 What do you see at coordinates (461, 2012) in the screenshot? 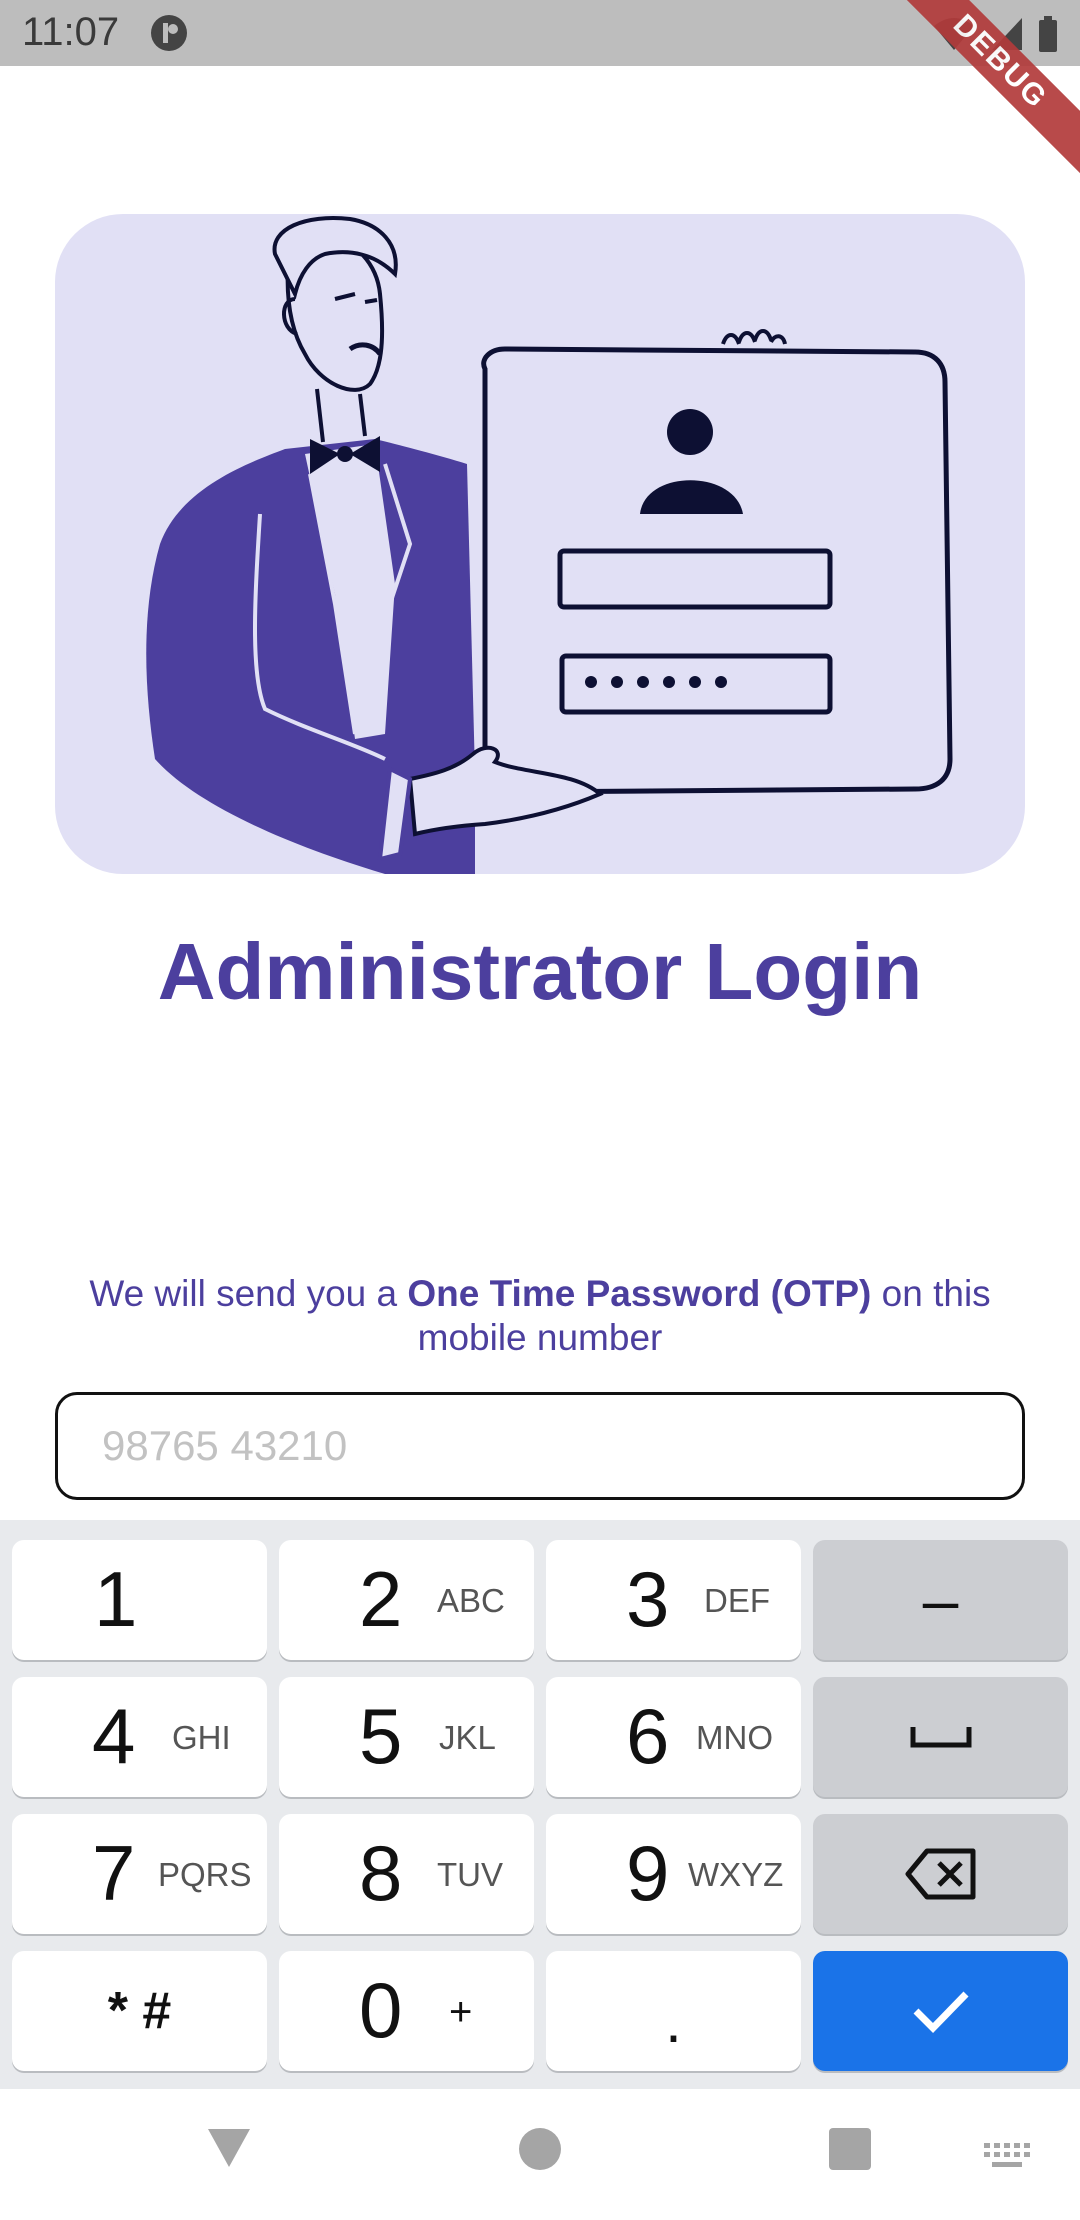
I see `key-0-plus: +` at bounding box center [461, 2012].